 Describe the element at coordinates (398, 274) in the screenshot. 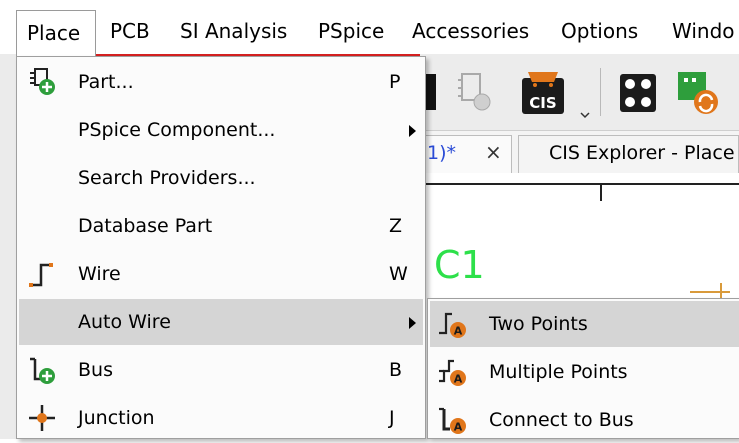

I see `menu-item-shortcut: W` at that location.